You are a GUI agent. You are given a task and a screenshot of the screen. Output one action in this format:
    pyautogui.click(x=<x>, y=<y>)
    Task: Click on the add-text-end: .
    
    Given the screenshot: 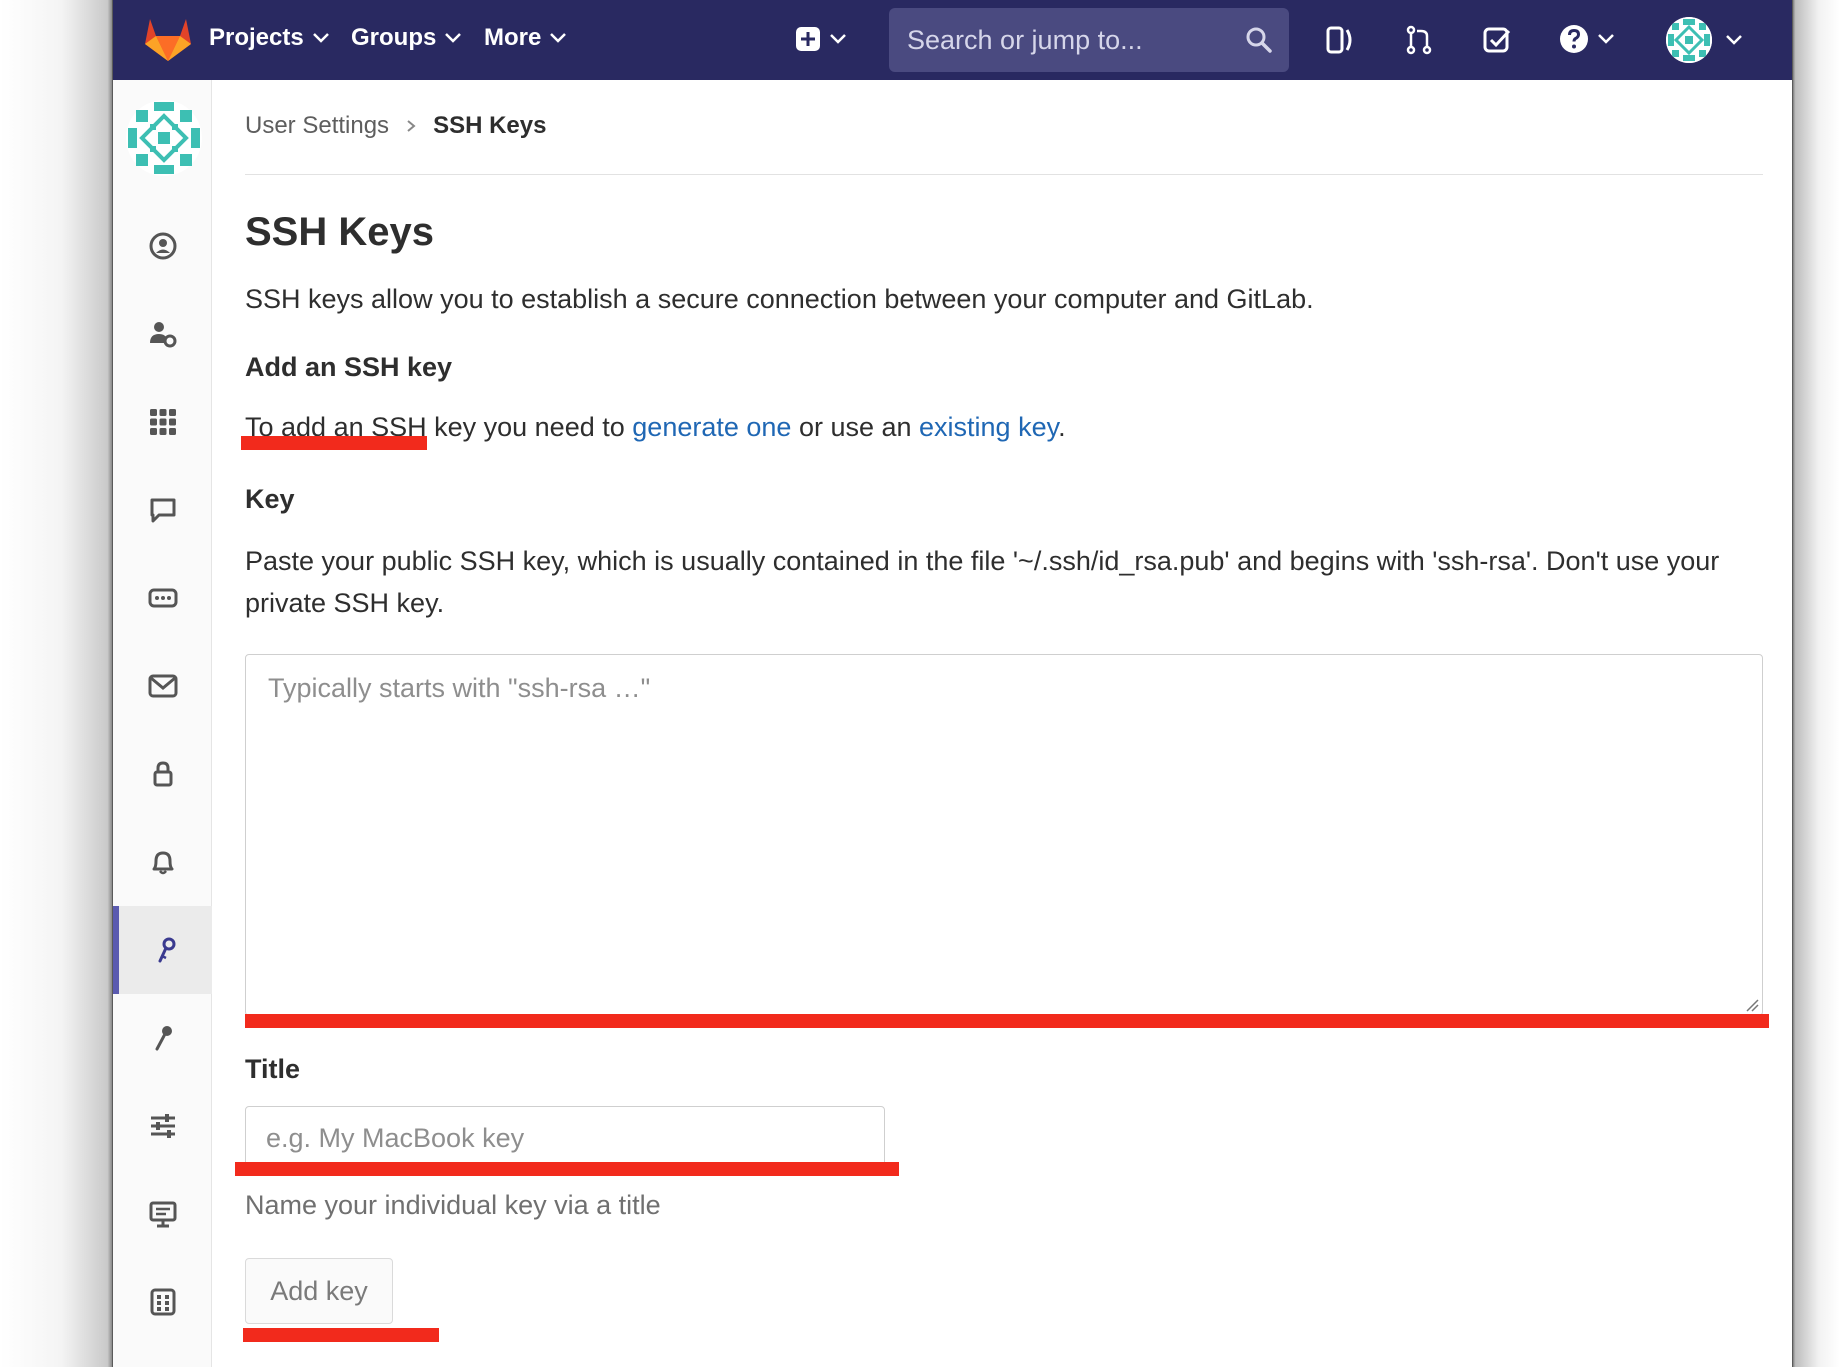 What is the action you would take?
    pyautogui.click(x=1062, y=427)
    